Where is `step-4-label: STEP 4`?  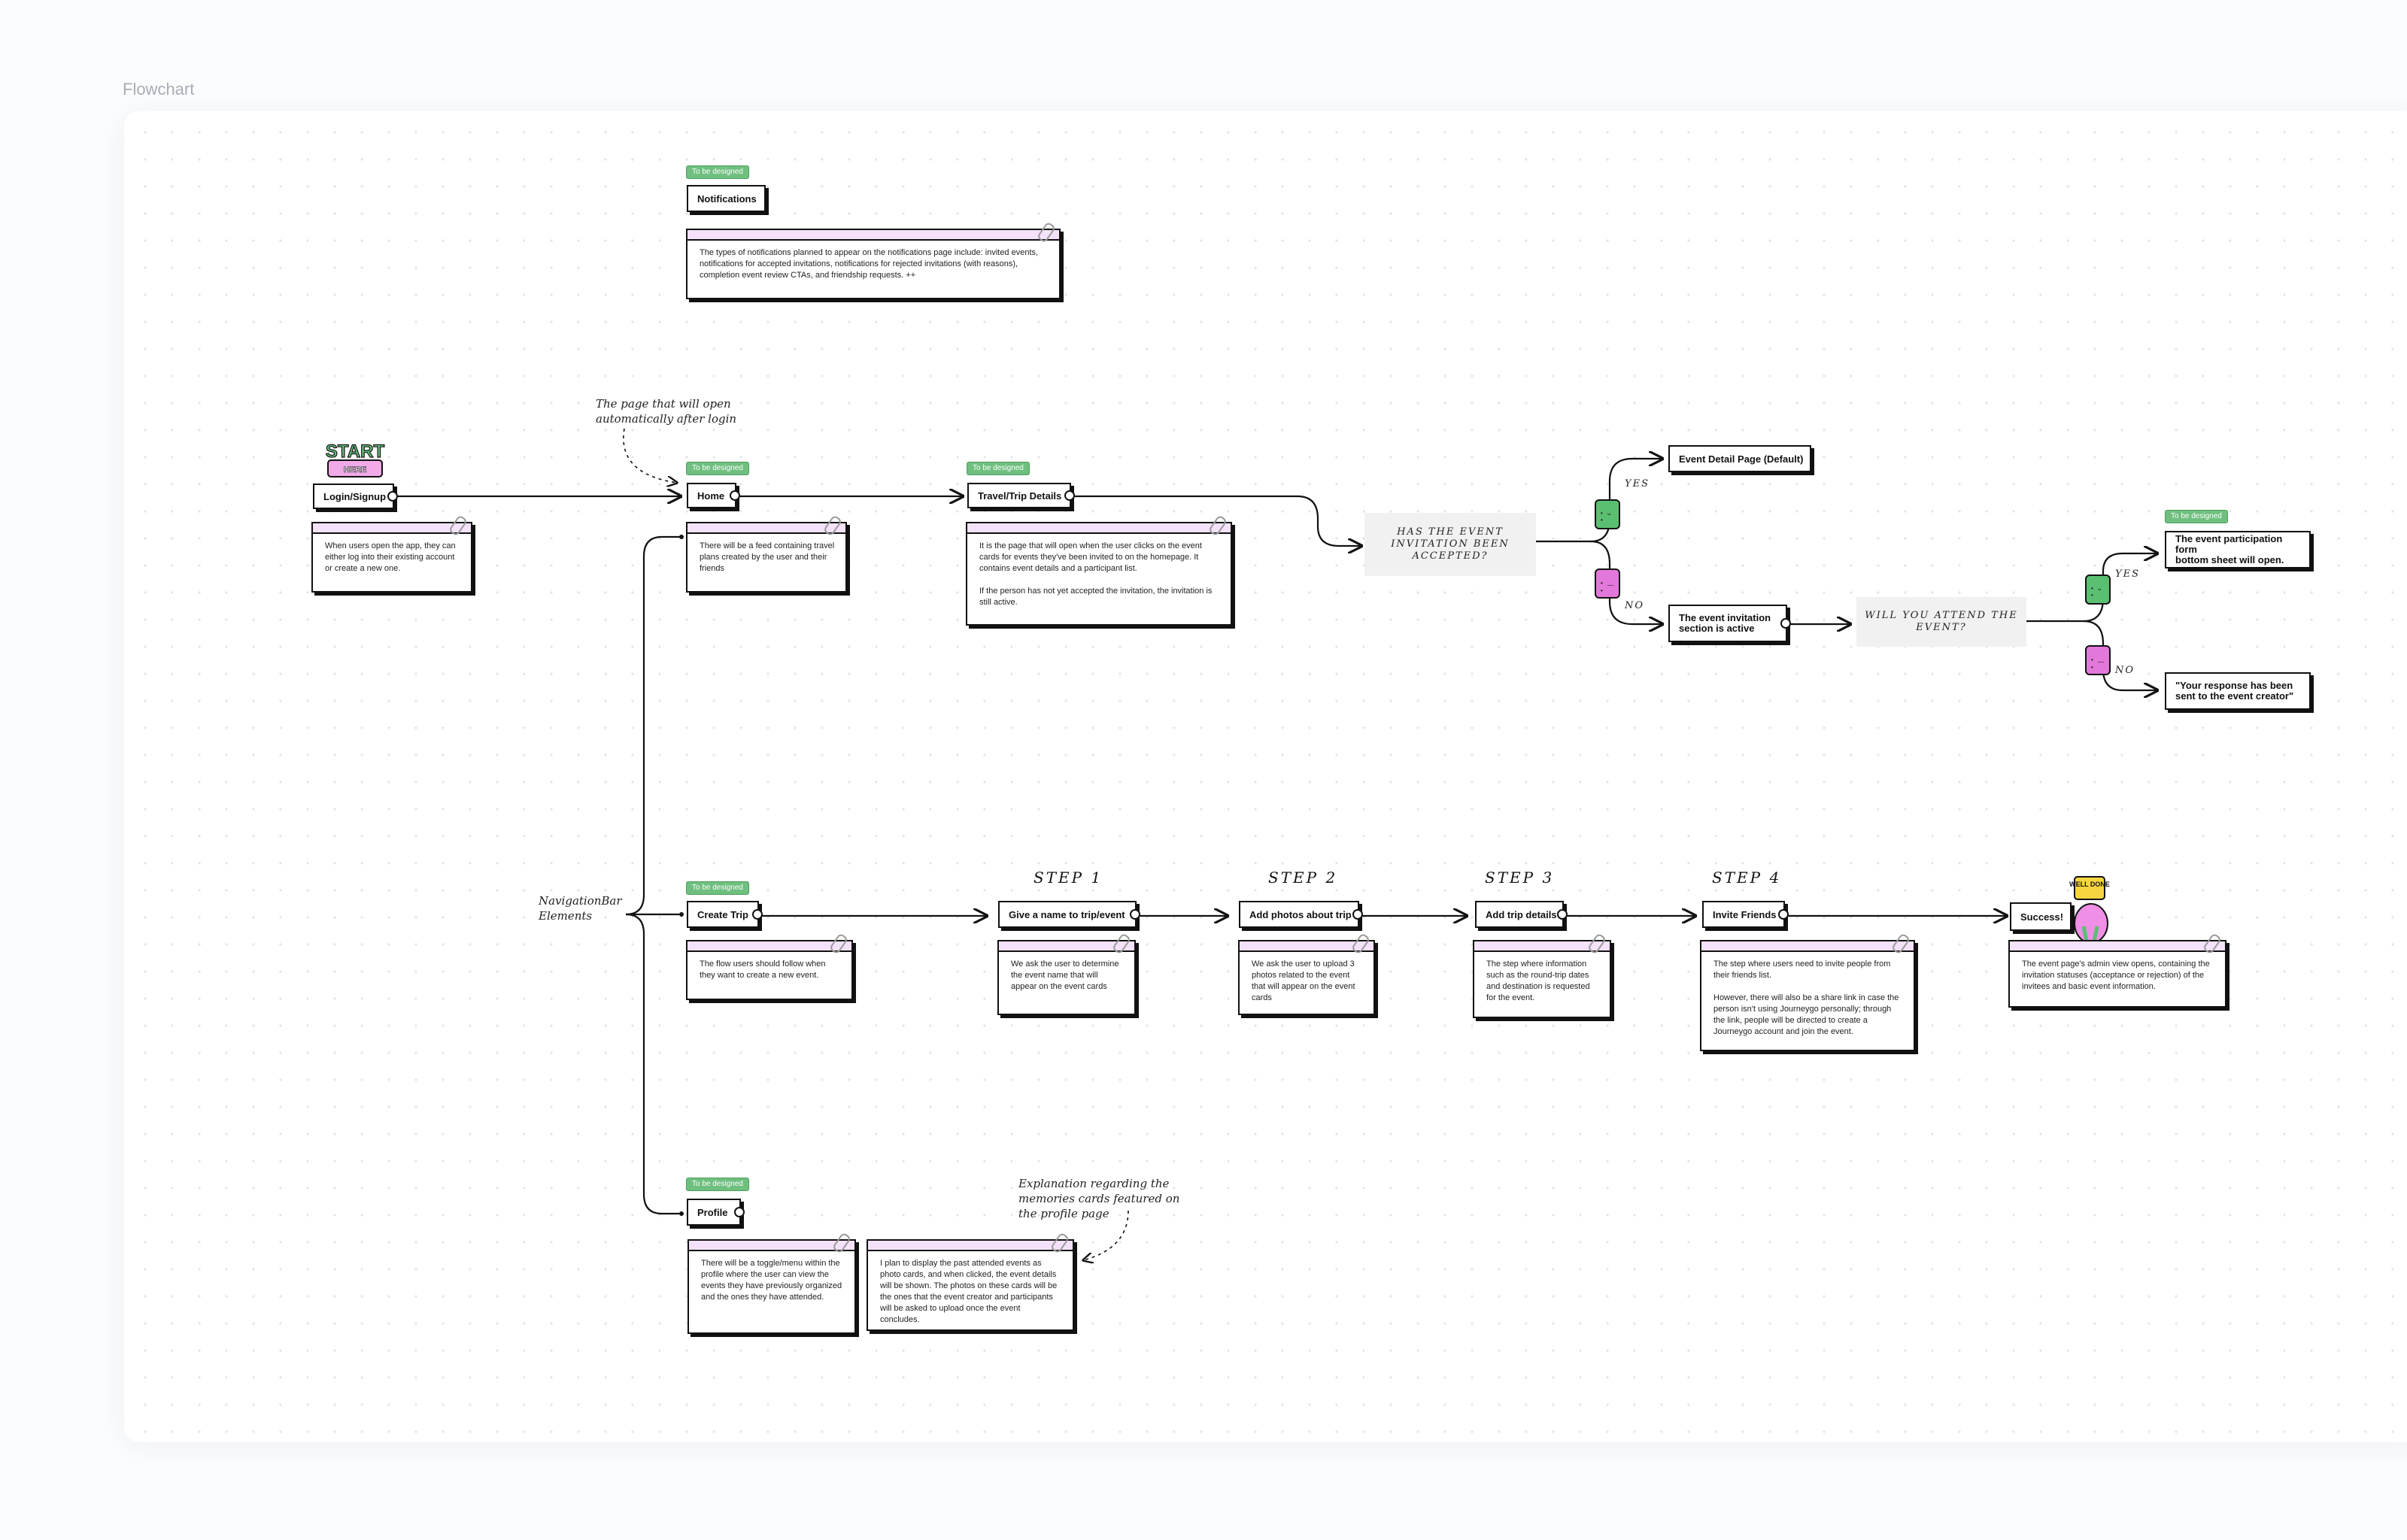 step-4-label: STEP 4 is located at coordinates (1747, 878).